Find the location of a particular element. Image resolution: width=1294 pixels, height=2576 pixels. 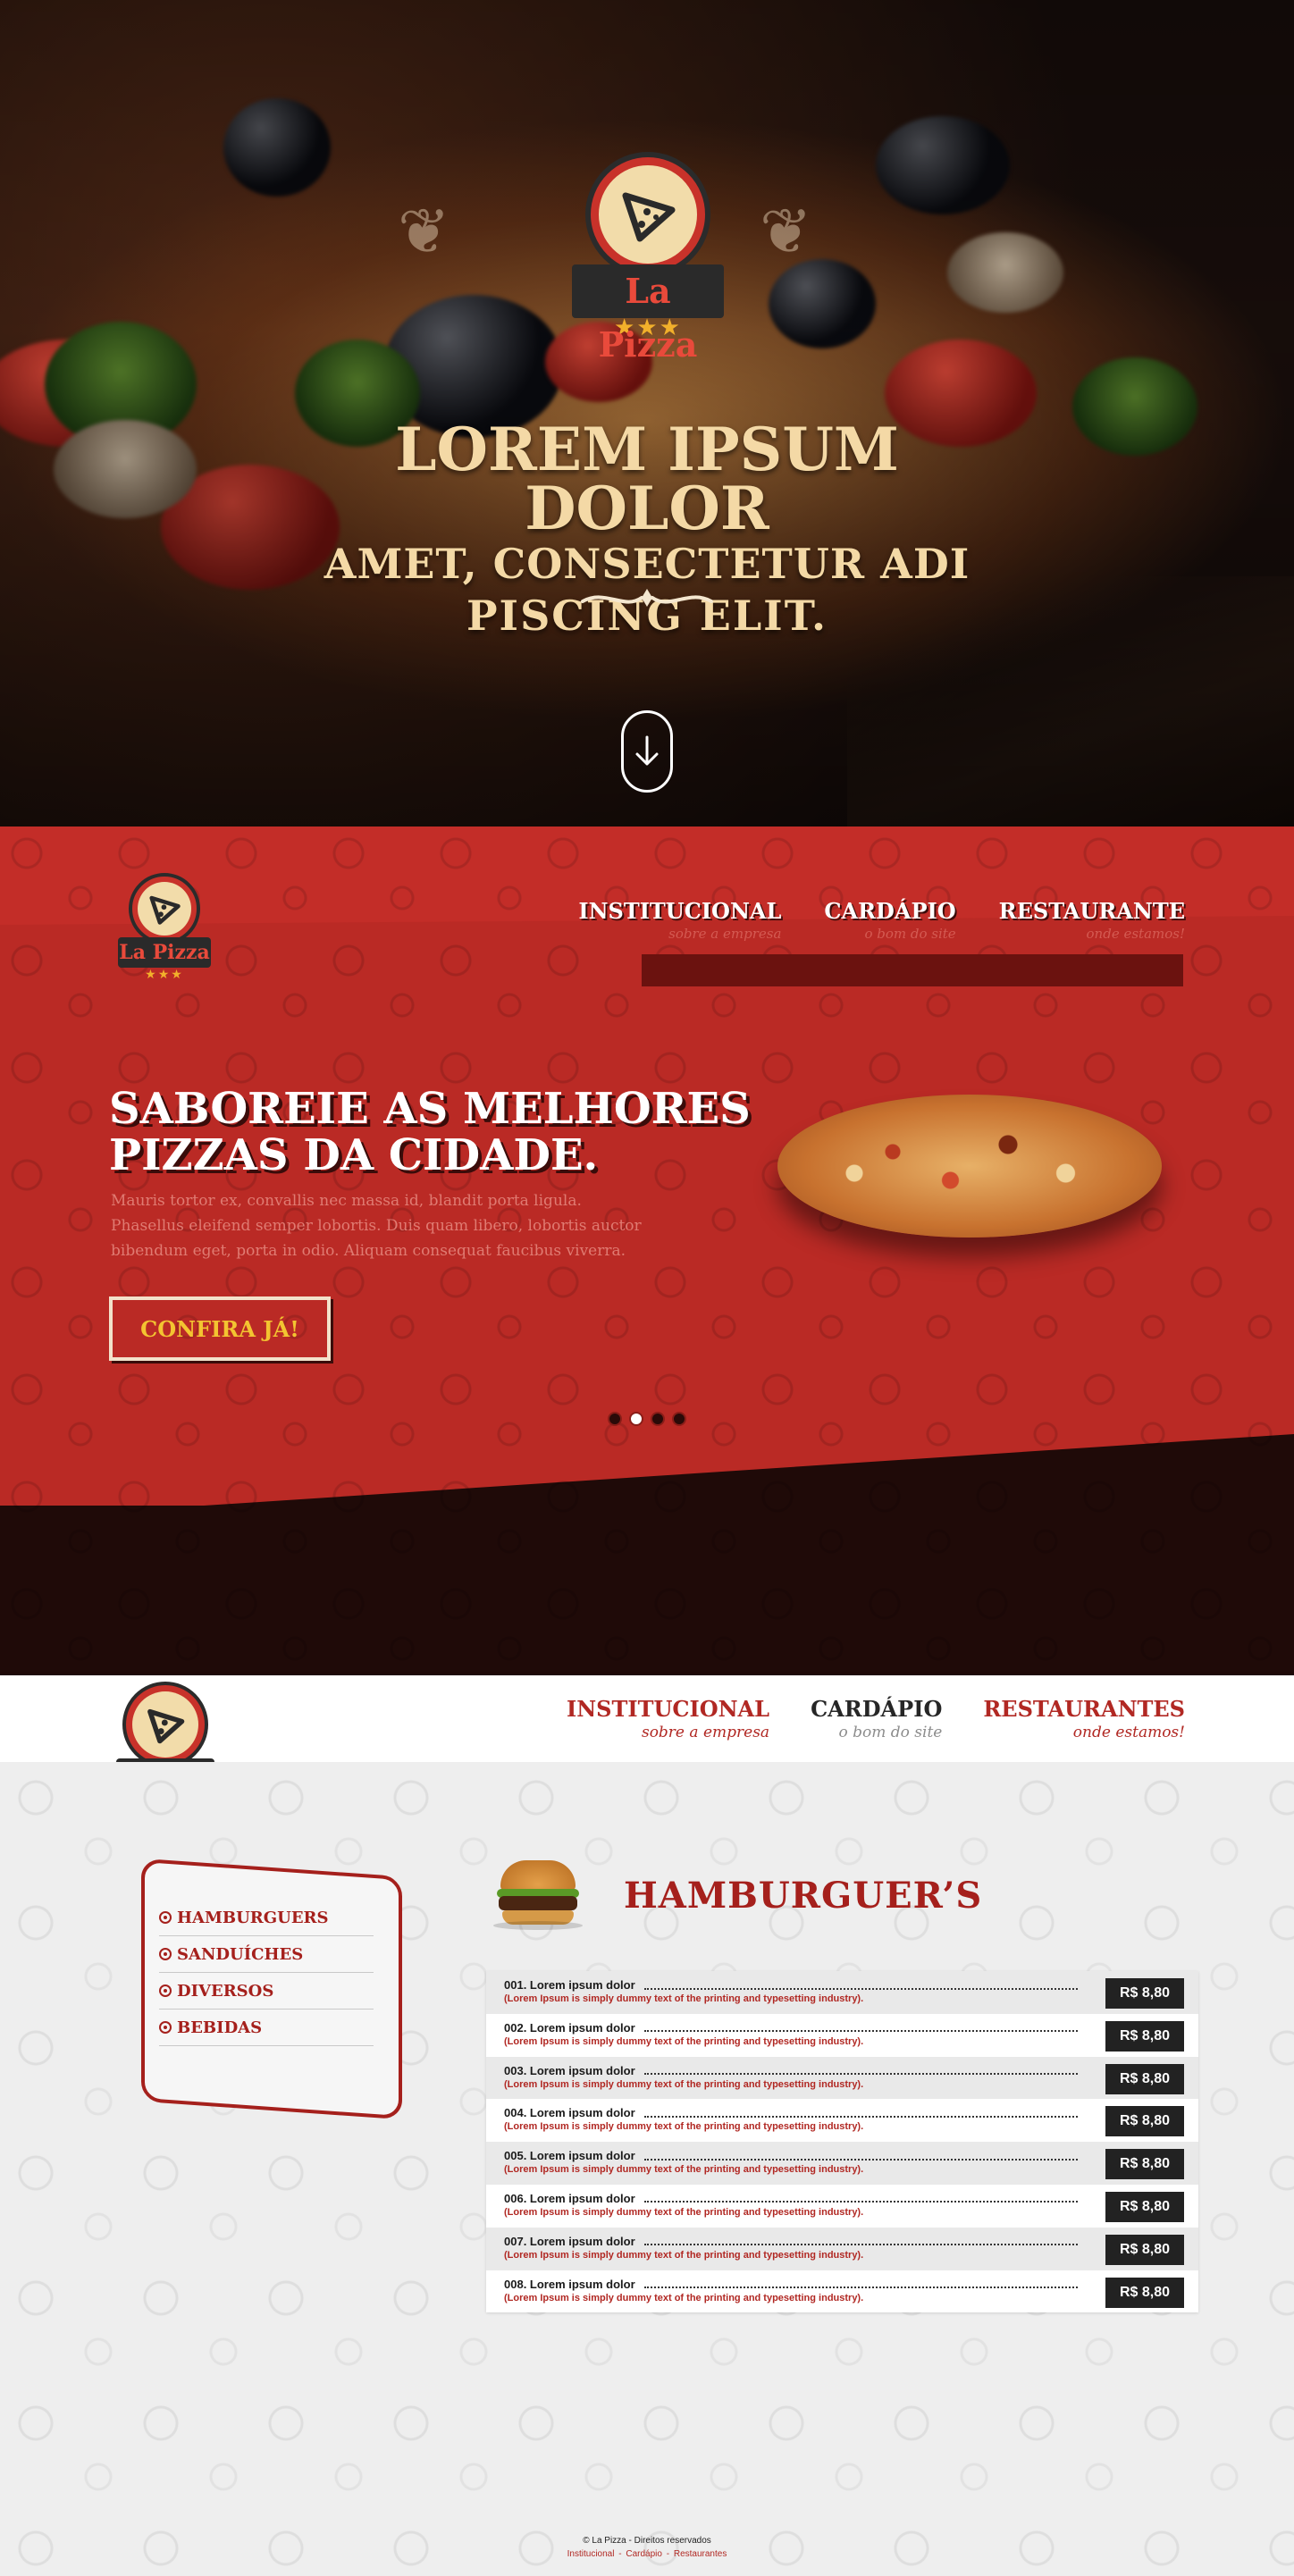

slide-title: Saboreie as melhores pizzas da cidade. is located at coordinates (430, 1133).